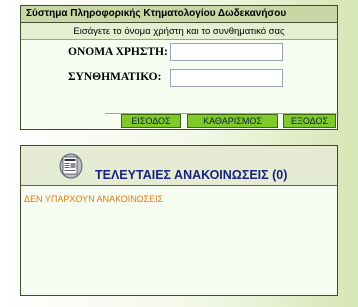  I want to click on no-announcements-text: ΔΕΝ ΥΠΑΡΧΟΥΝ ΑΝΑΚΟΙΝΩΣΕΙΣ, so click(94, 199).